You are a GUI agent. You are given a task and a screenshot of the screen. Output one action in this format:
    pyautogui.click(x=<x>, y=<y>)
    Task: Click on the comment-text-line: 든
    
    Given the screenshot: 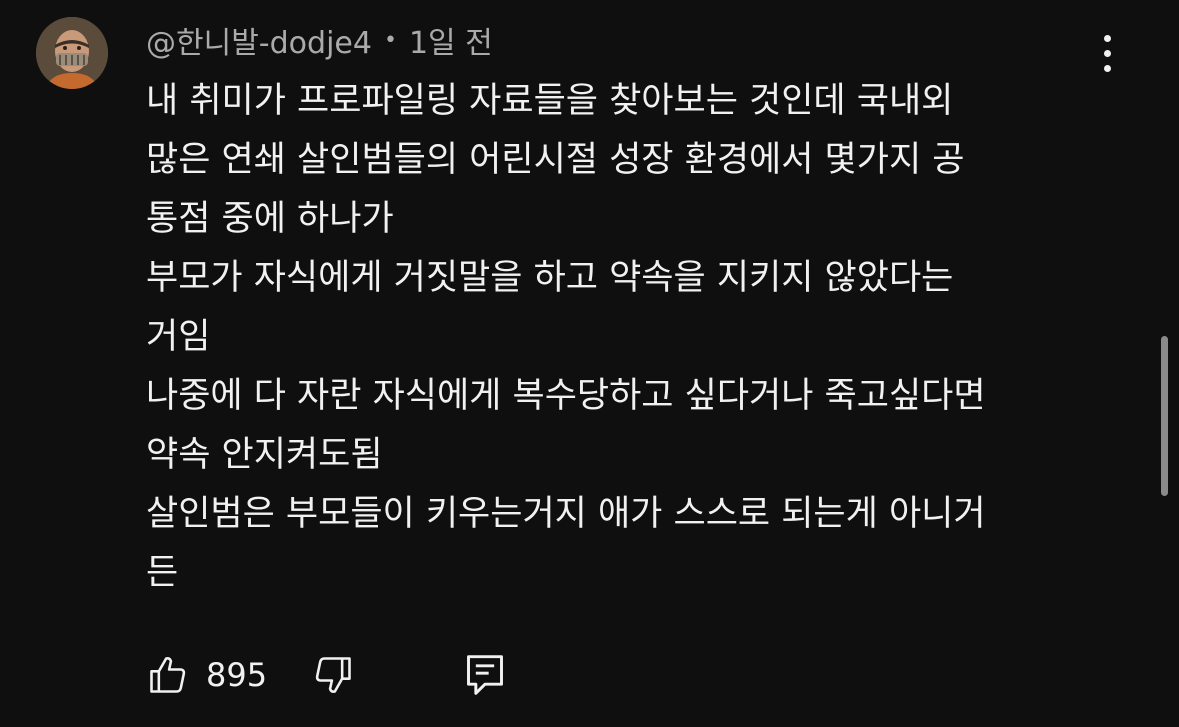 What is the action you would take?
    pyautogui.click(x=162, y=573)
    